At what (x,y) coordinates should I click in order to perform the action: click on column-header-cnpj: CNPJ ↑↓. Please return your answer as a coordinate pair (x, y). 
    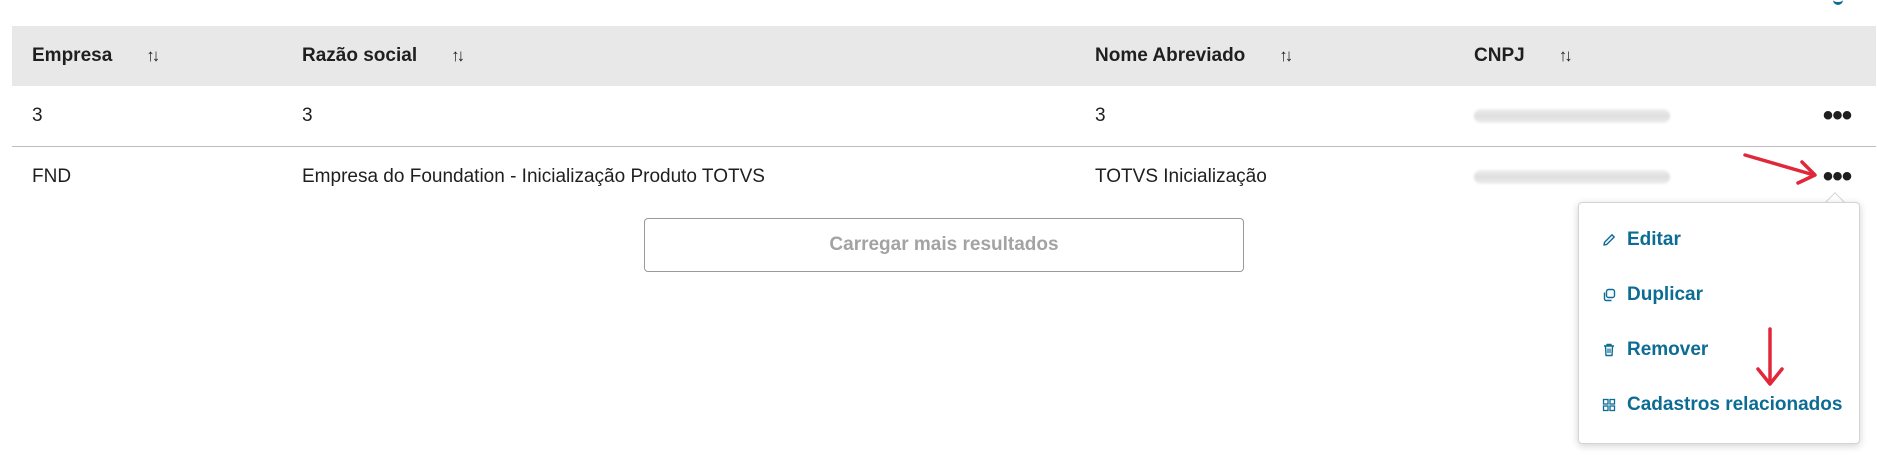
    Looking at the image, I should click on (1523, 56).